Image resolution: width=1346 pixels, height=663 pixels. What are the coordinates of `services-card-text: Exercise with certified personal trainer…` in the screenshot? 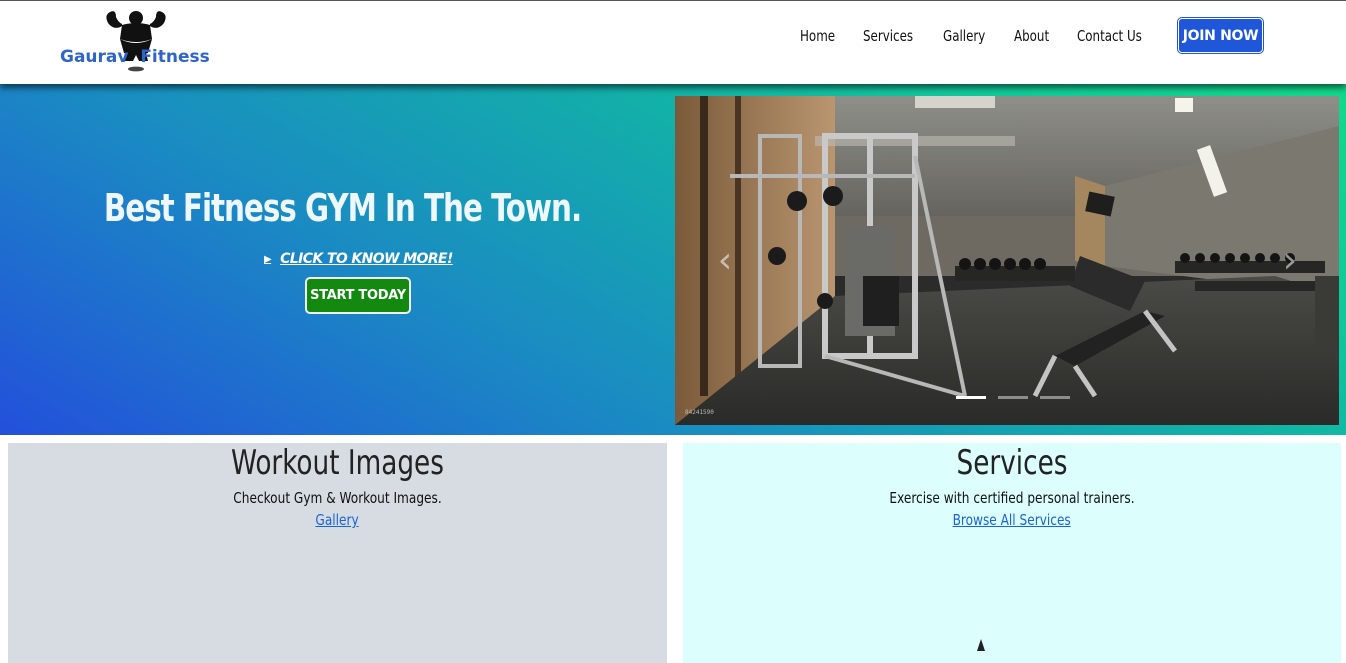 It's located at (1012, 498).